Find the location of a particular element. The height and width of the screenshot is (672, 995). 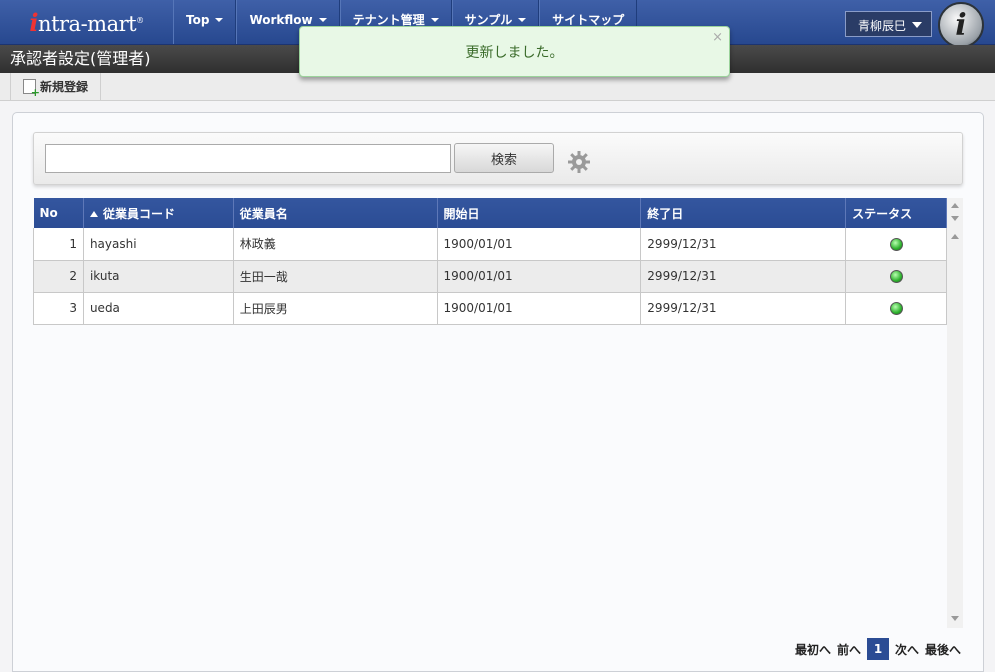

cell-employee-code: hayashi is located at coordinates (158, 244).